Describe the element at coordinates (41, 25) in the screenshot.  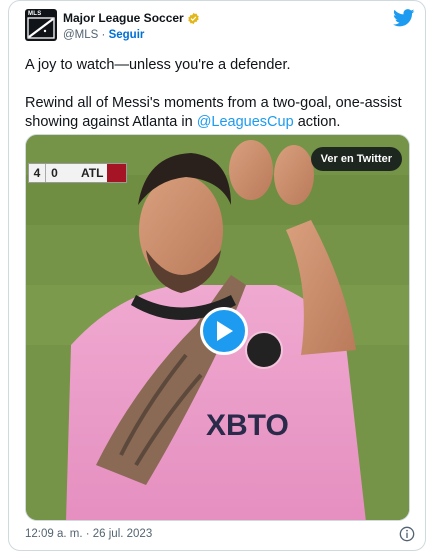
I see `avatar: MLS` at that location.